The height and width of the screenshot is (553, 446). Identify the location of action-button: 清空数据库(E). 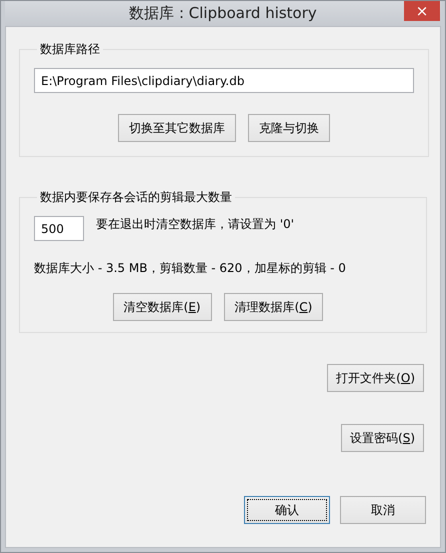
(162, 307).